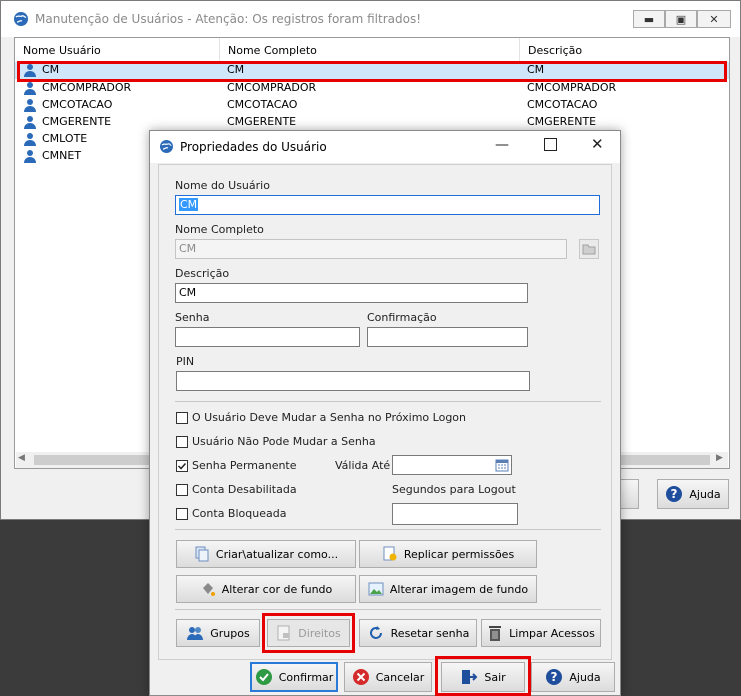 Image resolution: width=741 pixels, height=696 pixels. What do you see at coordinates (430, 633) in the screenshot?
I see `reset-password-label: Resetar senha` at bounding box center [430, 633].